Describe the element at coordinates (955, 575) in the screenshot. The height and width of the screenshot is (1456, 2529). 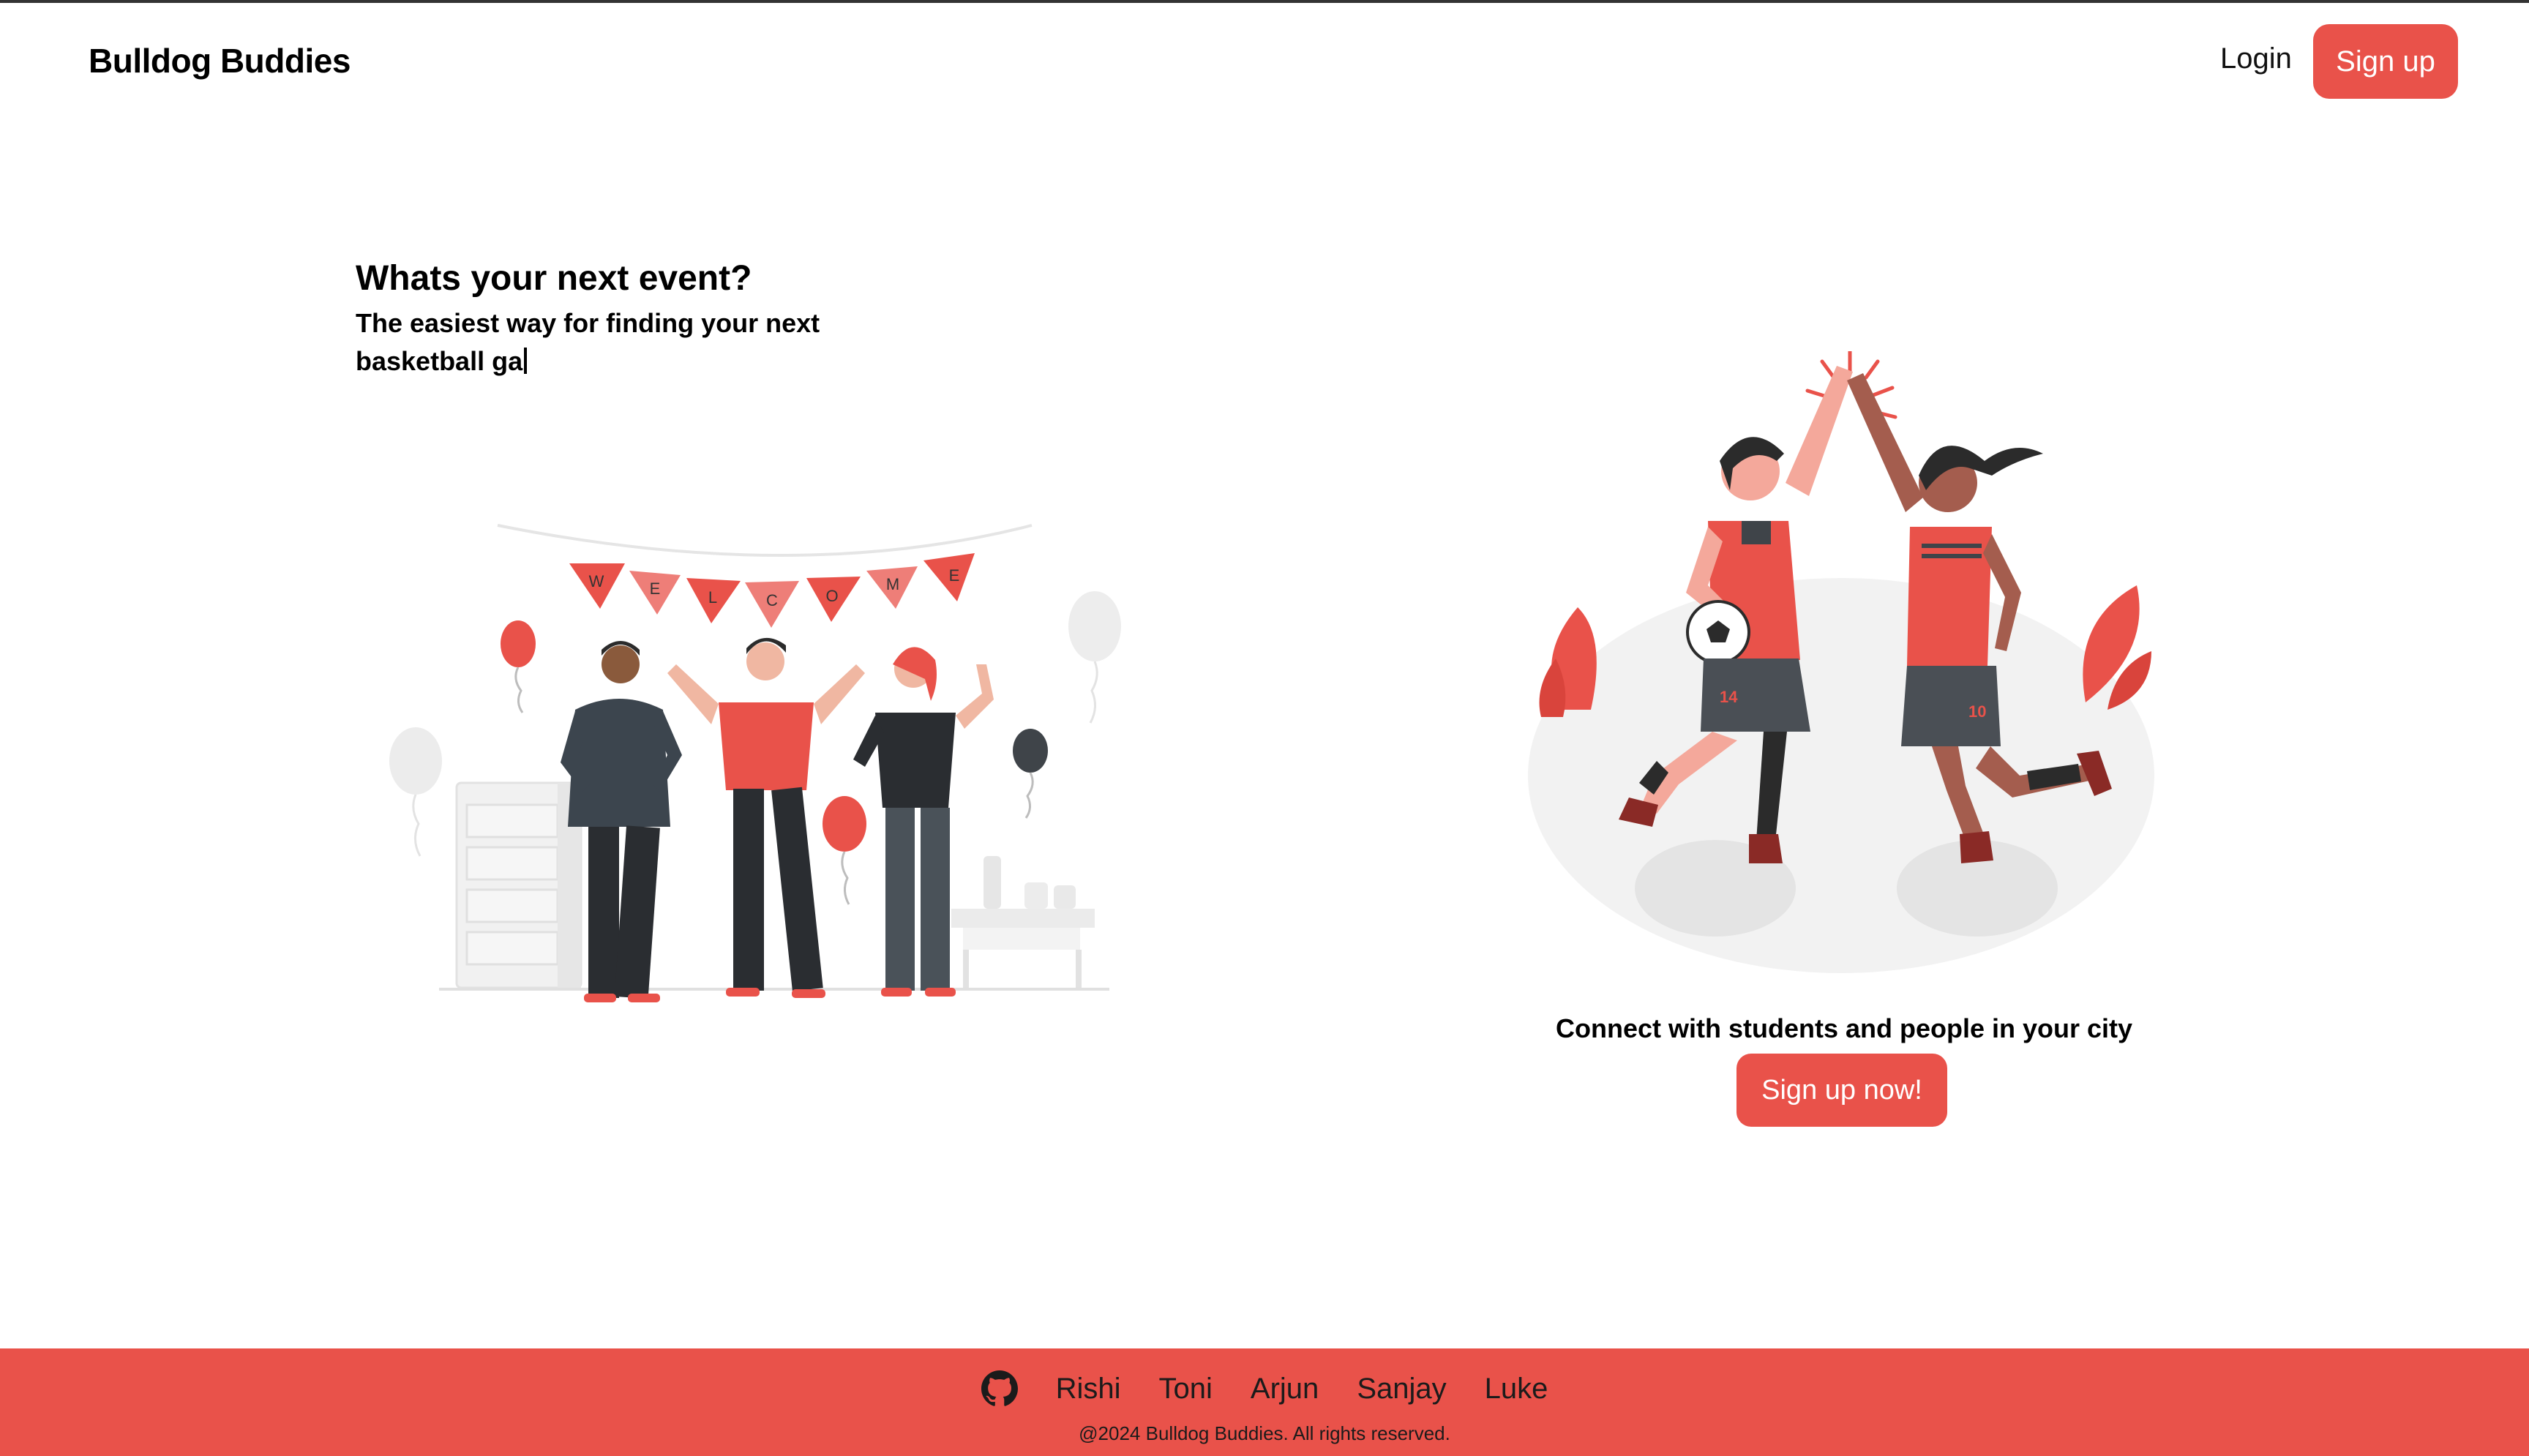
I see `banner-letter-7: E` at that location.